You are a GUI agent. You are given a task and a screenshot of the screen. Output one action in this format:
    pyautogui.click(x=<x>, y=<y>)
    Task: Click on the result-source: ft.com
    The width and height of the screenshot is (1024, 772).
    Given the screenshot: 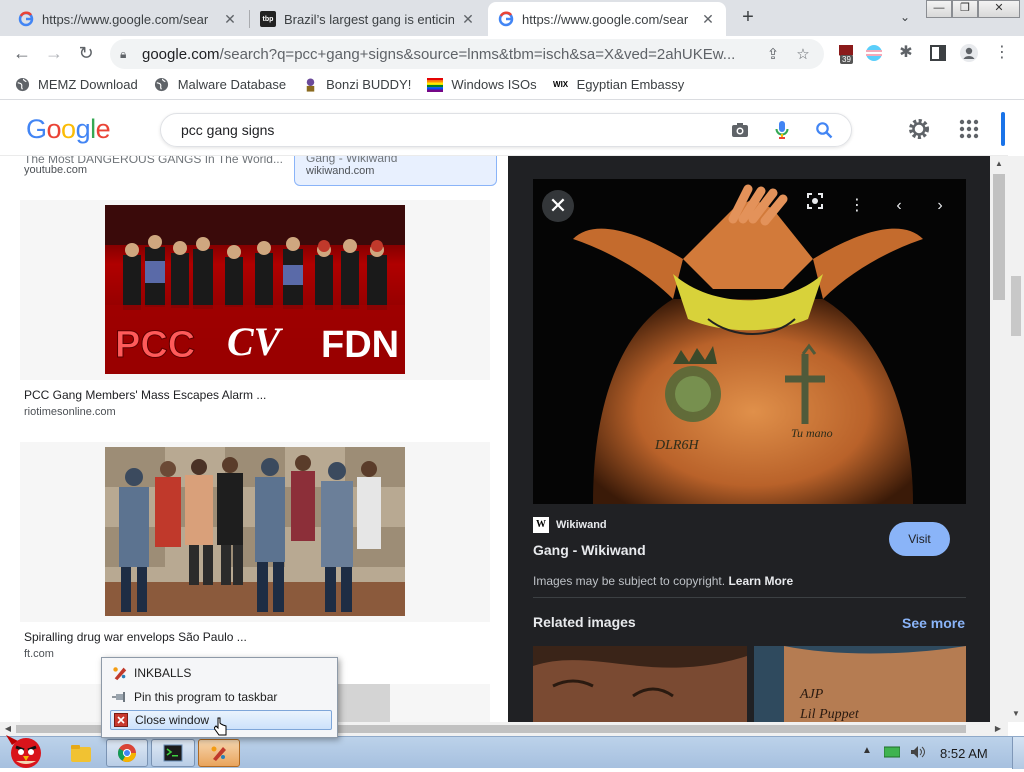 What is the action you would take?
    pyautogui.click(x=39, y=654)
    